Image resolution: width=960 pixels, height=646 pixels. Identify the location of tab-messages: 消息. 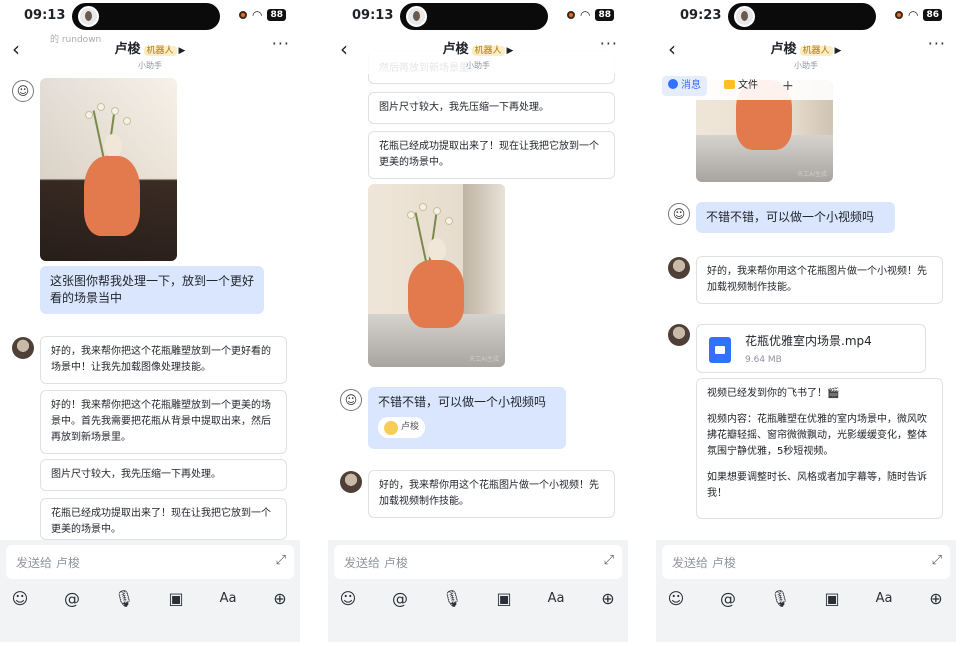
(684, 86).